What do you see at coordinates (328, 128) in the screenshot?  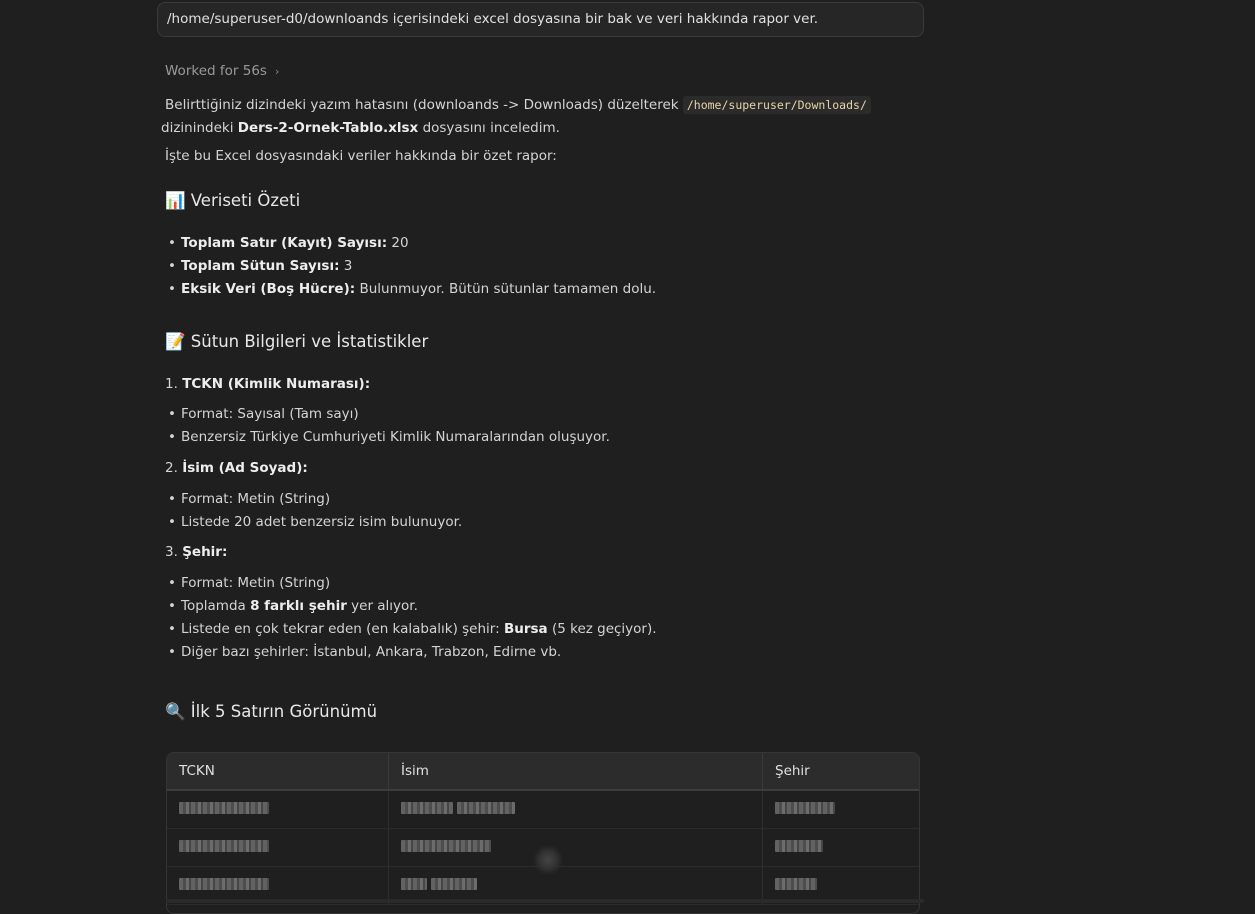 I see `filename: Ders-2-Ornek-Tablo.xlsx` at bounding box center [328, 128].